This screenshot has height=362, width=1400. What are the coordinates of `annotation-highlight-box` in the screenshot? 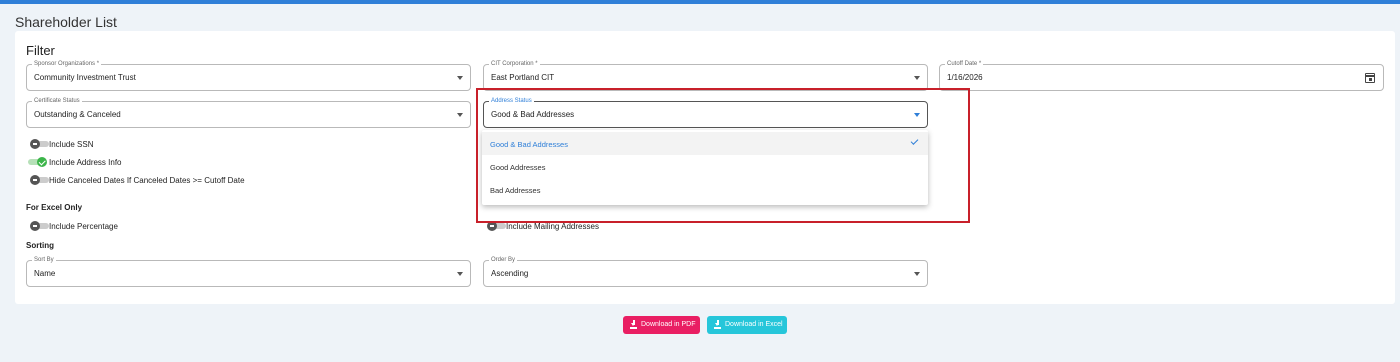 It's located at (723, 155).